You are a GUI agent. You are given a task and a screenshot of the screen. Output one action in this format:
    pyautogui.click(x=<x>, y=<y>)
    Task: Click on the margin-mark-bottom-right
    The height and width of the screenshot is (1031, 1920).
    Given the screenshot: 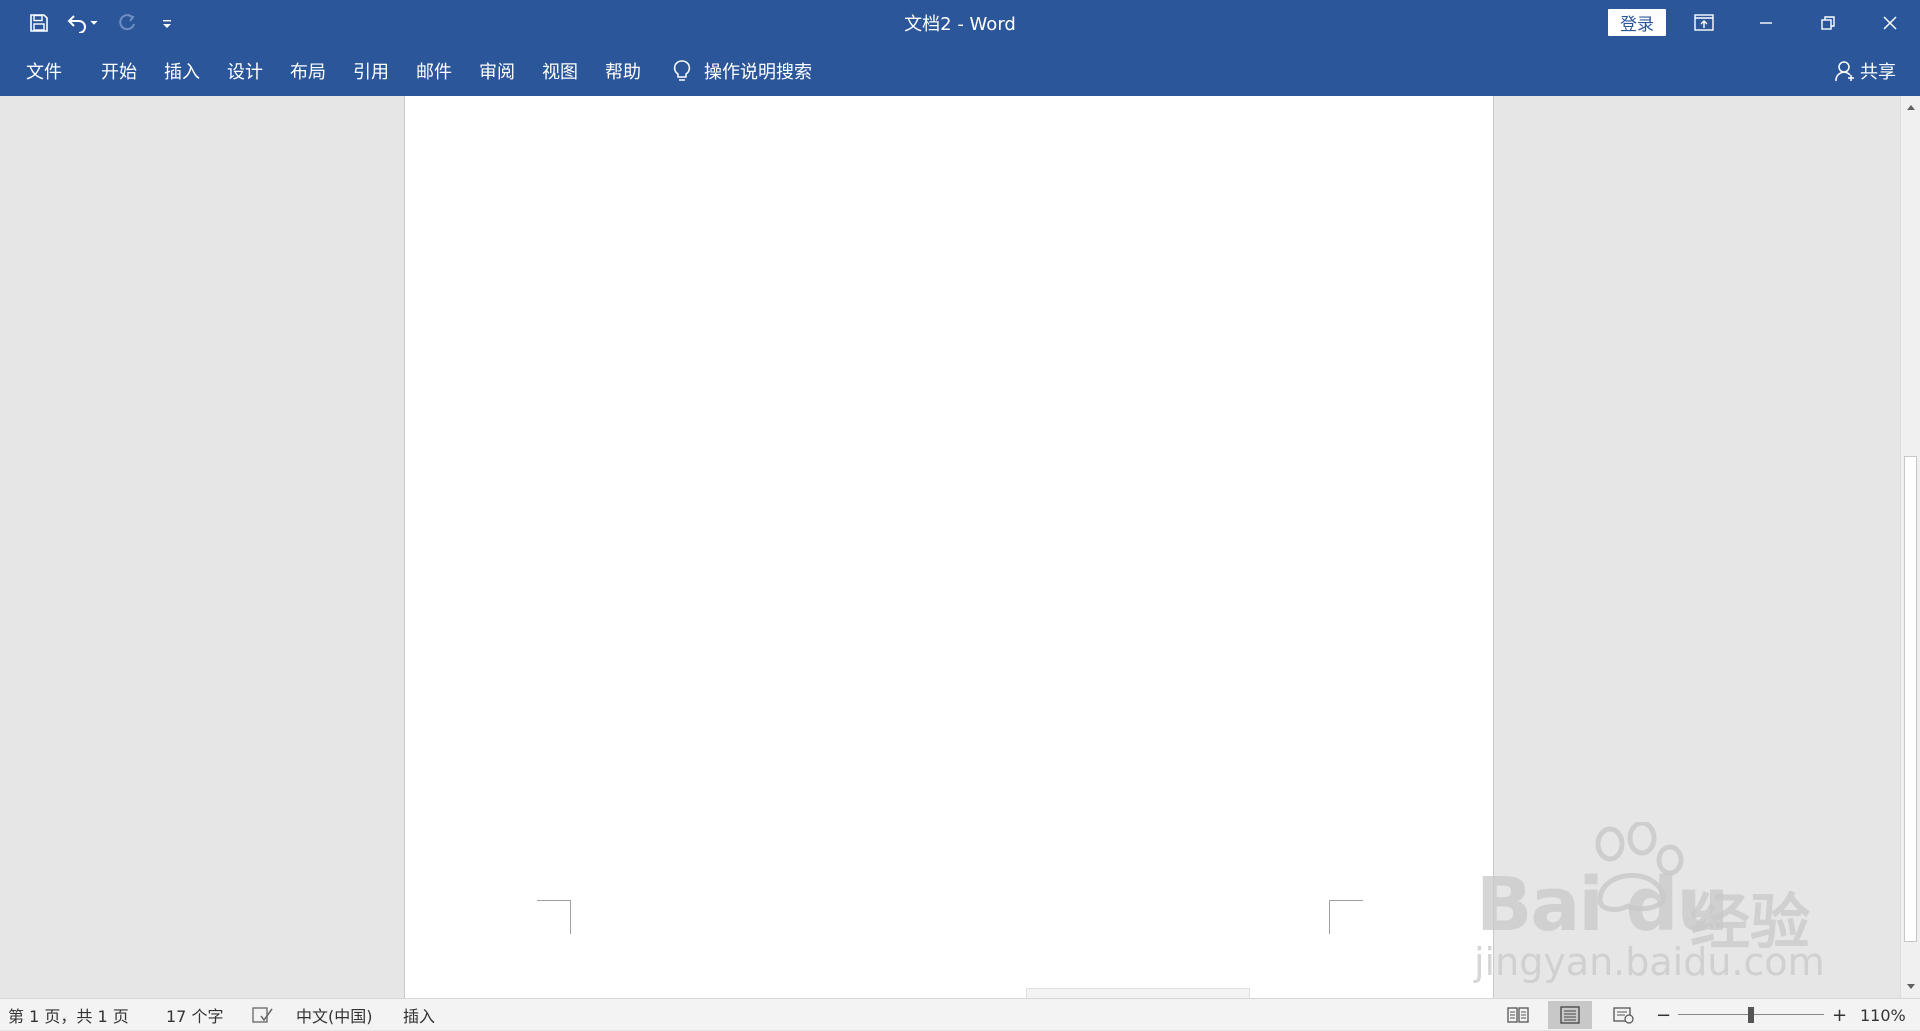 What is the action you would take?
    pyautogui.click(x=1346, y=917)
    